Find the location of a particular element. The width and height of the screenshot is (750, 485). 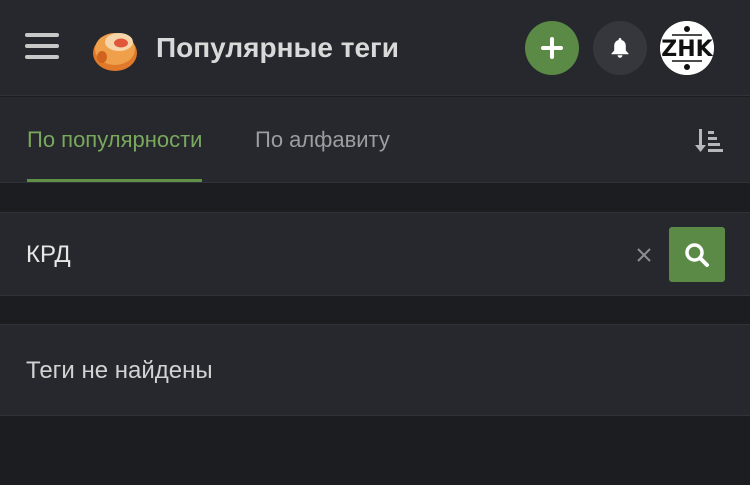

tab-alphabetical-label: По алфавиту is located at coordinates (322, 139).